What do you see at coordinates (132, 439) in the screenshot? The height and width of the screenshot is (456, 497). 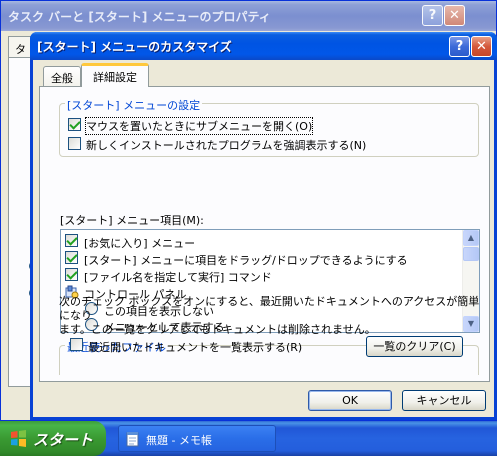 I see `notepad-icon` at bounding box center [132, 439].